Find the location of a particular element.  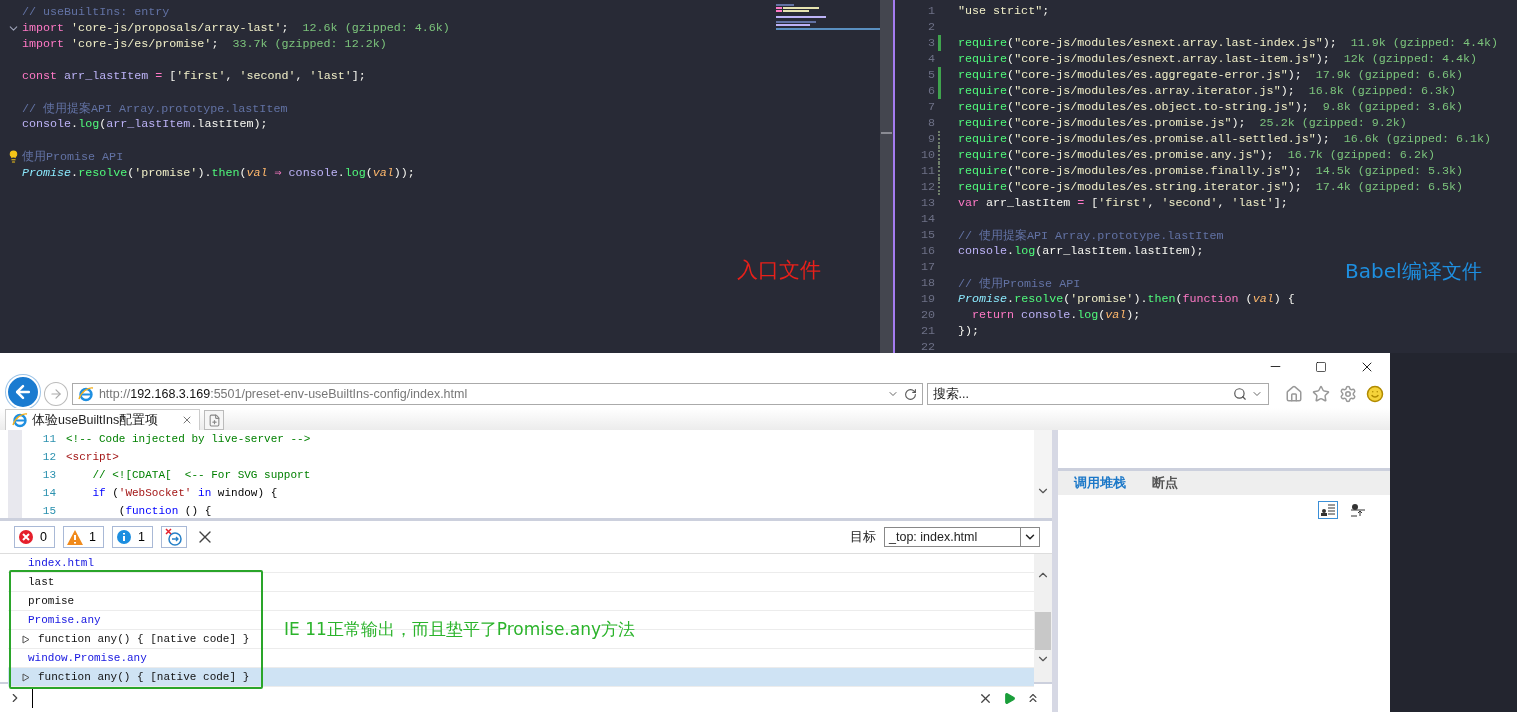

code-text: console.log(arr_lastItem.lastItem); is located at coordinates (145, 124).